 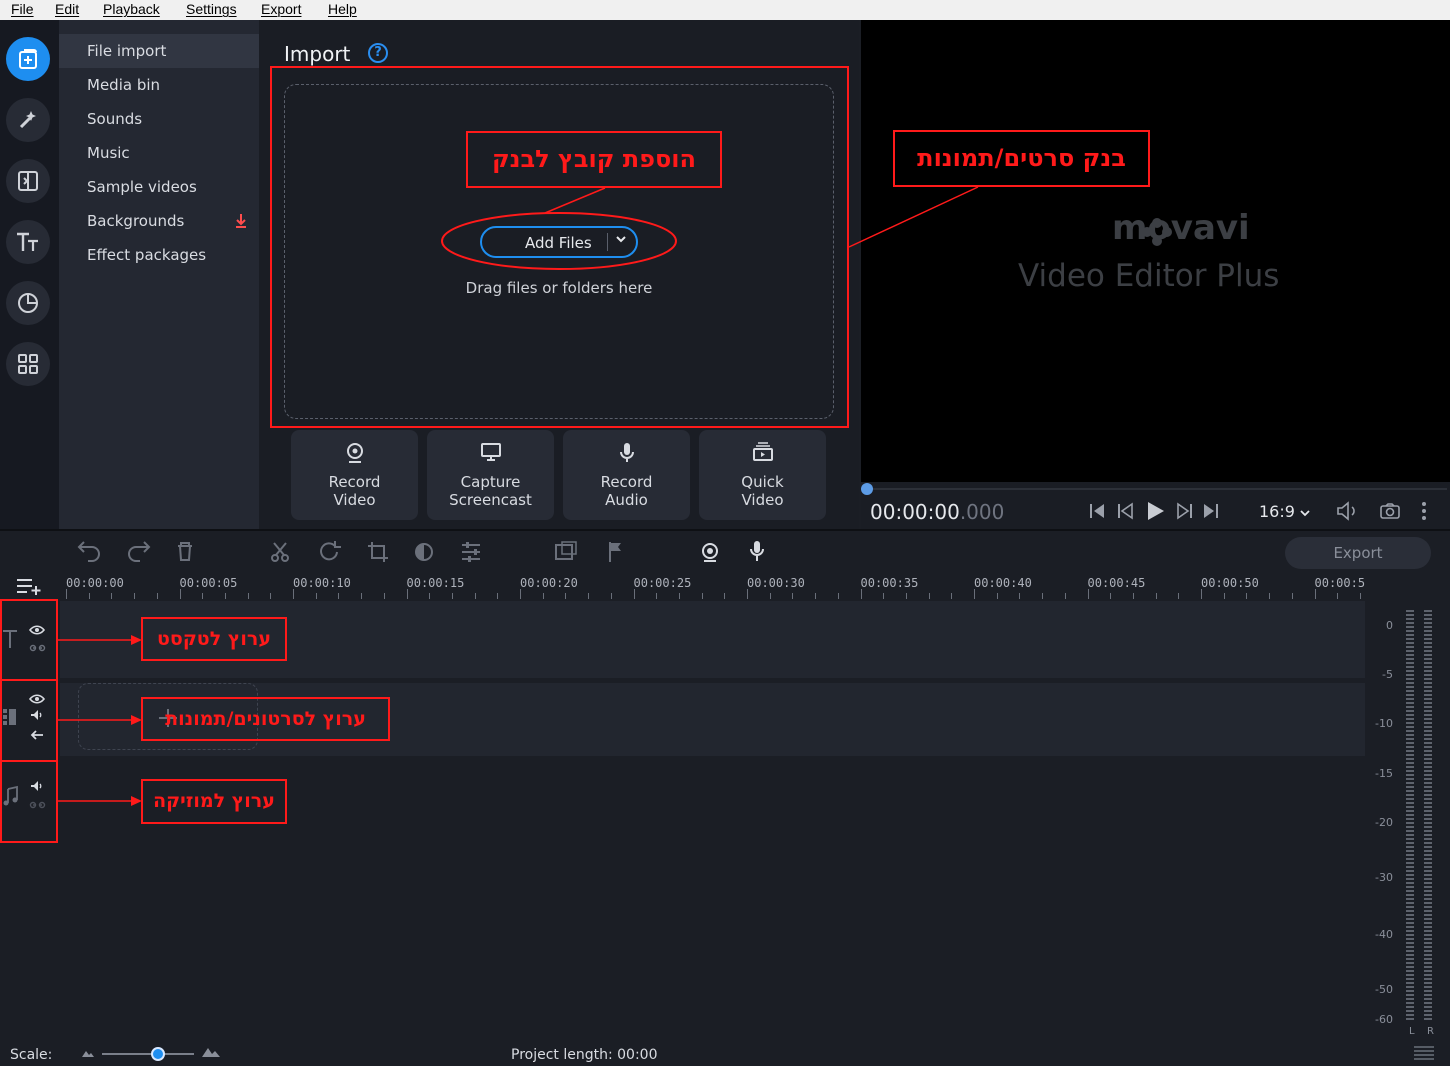 What do you see at coordinates (1384, 822) in the screenshot?
I see `meter-label: -20` at bounding box center [1384, 822].